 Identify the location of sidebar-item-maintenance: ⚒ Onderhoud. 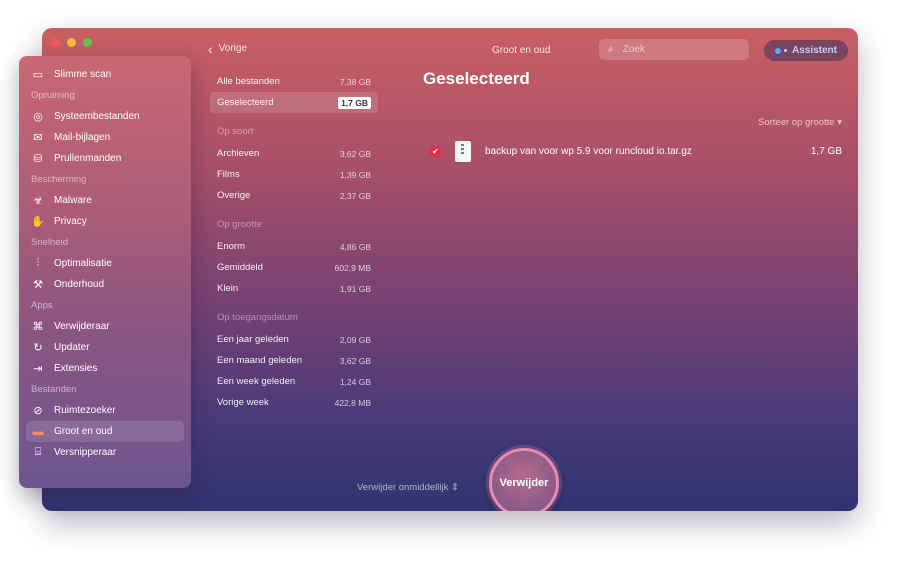
(105, 284).